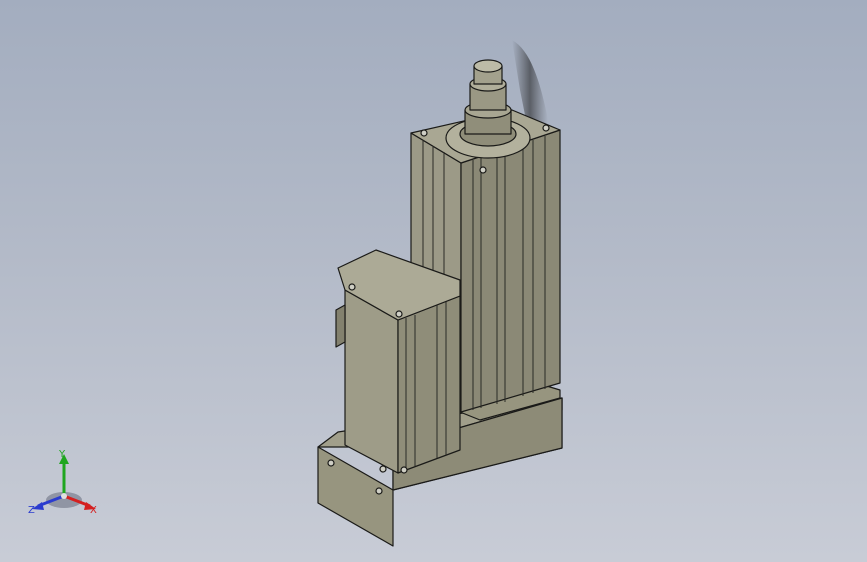 The image size is (867, 562). What do you see at coordinates (64, 484) in the screenshot?
I see `view-triad: Y Z X` at bounding box center [64, 484].